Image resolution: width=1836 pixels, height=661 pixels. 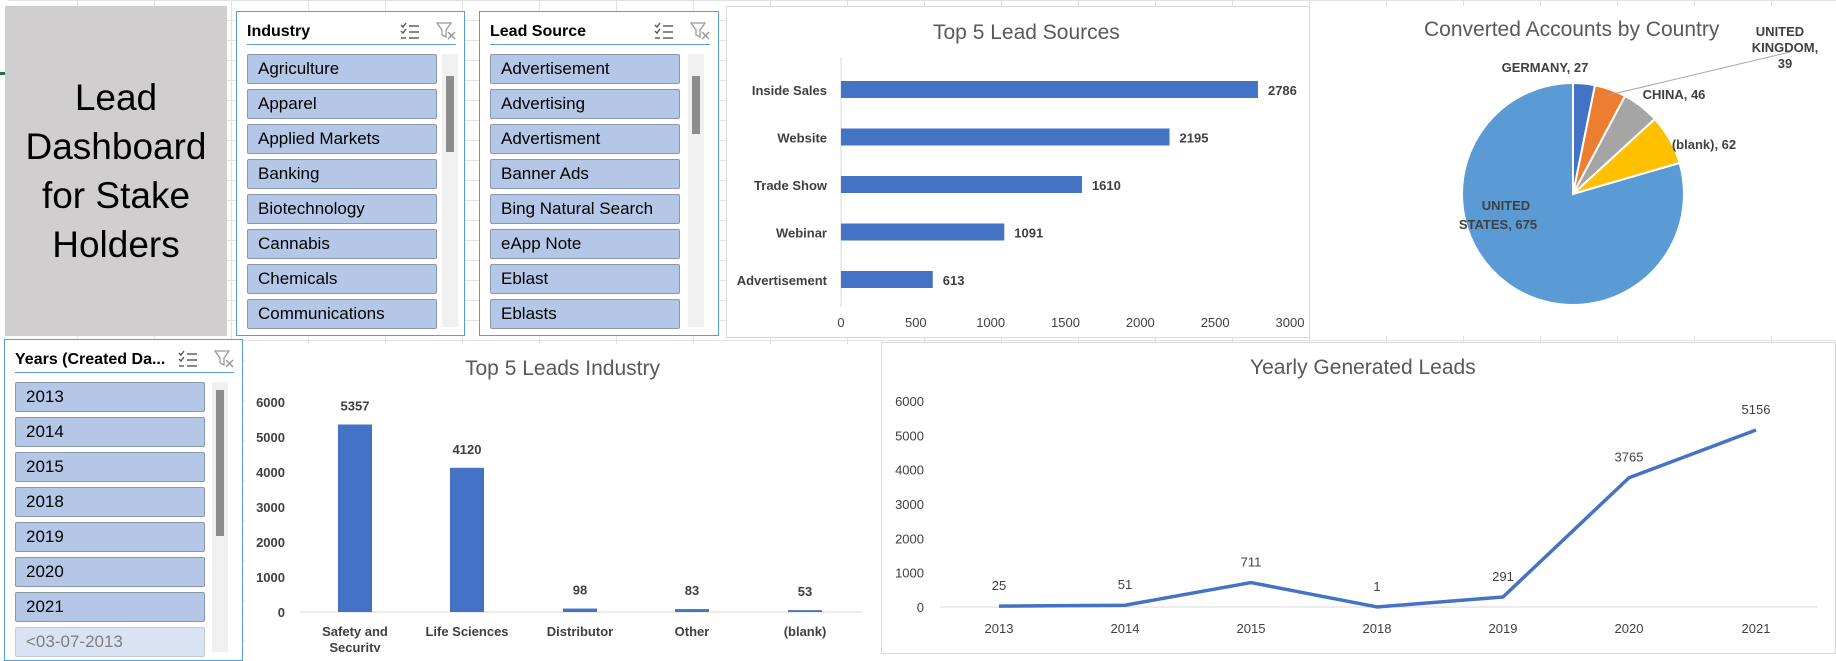 I want to click on data-label: 51, so click(x=1125, y=584).